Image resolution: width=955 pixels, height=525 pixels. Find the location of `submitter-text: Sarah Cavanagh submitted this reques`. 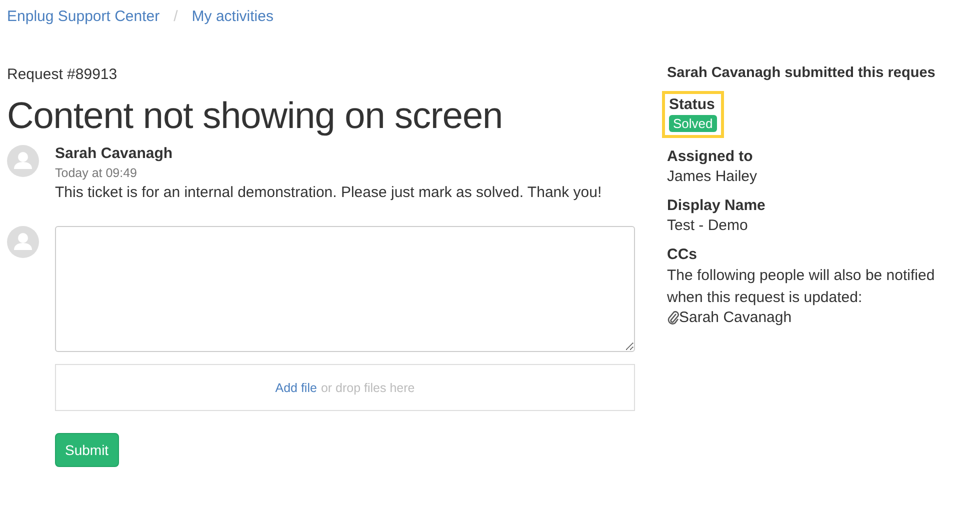

submitter-text: Sarah Cavanagh submitted this reques is located at coordinates (801, 73).